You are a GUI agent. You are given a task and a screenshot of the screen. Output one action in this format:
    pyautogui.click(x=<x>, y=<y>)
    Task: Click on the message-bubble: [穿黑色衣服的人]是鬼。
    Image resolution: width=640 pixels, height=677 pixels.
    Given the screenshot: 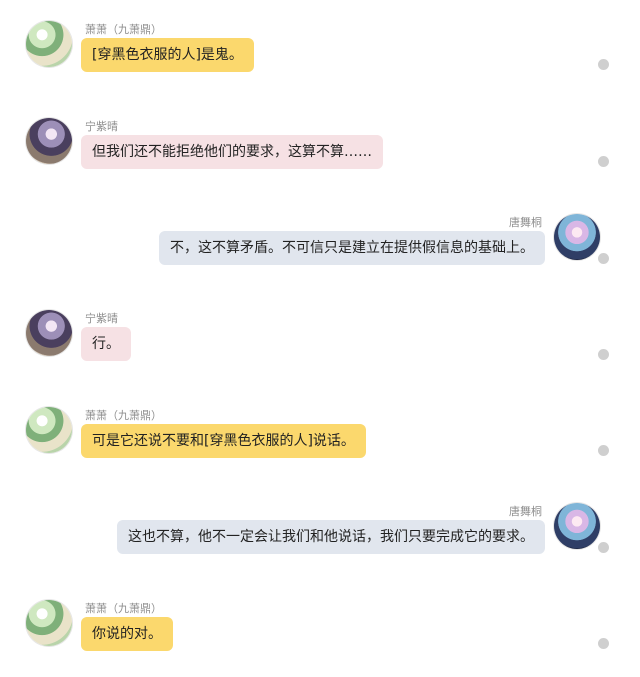 What is the action you would take?
    pyautogui.click(x=167, y=55)
    